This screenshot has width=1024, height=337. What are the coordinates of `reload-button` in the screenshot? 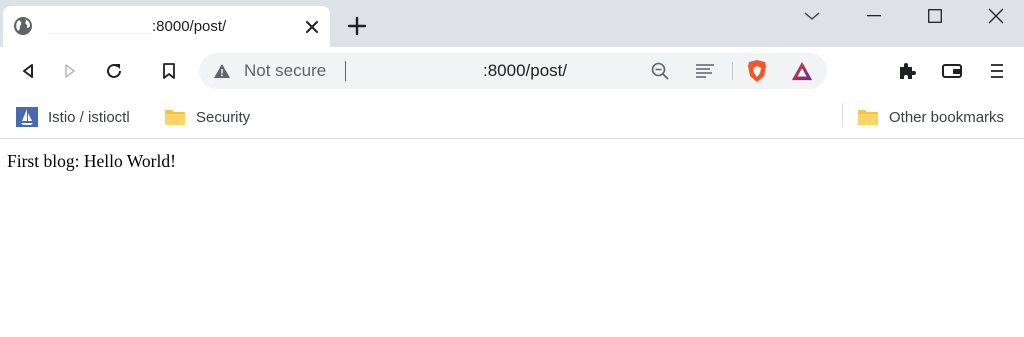 It's located at (114, 71).